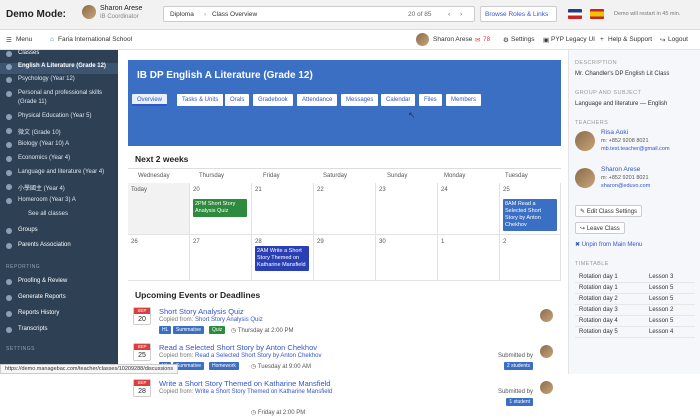 The height and width of the screenshot is (419, 700). I want to click on student-count: 1 student, so click(519, 402).